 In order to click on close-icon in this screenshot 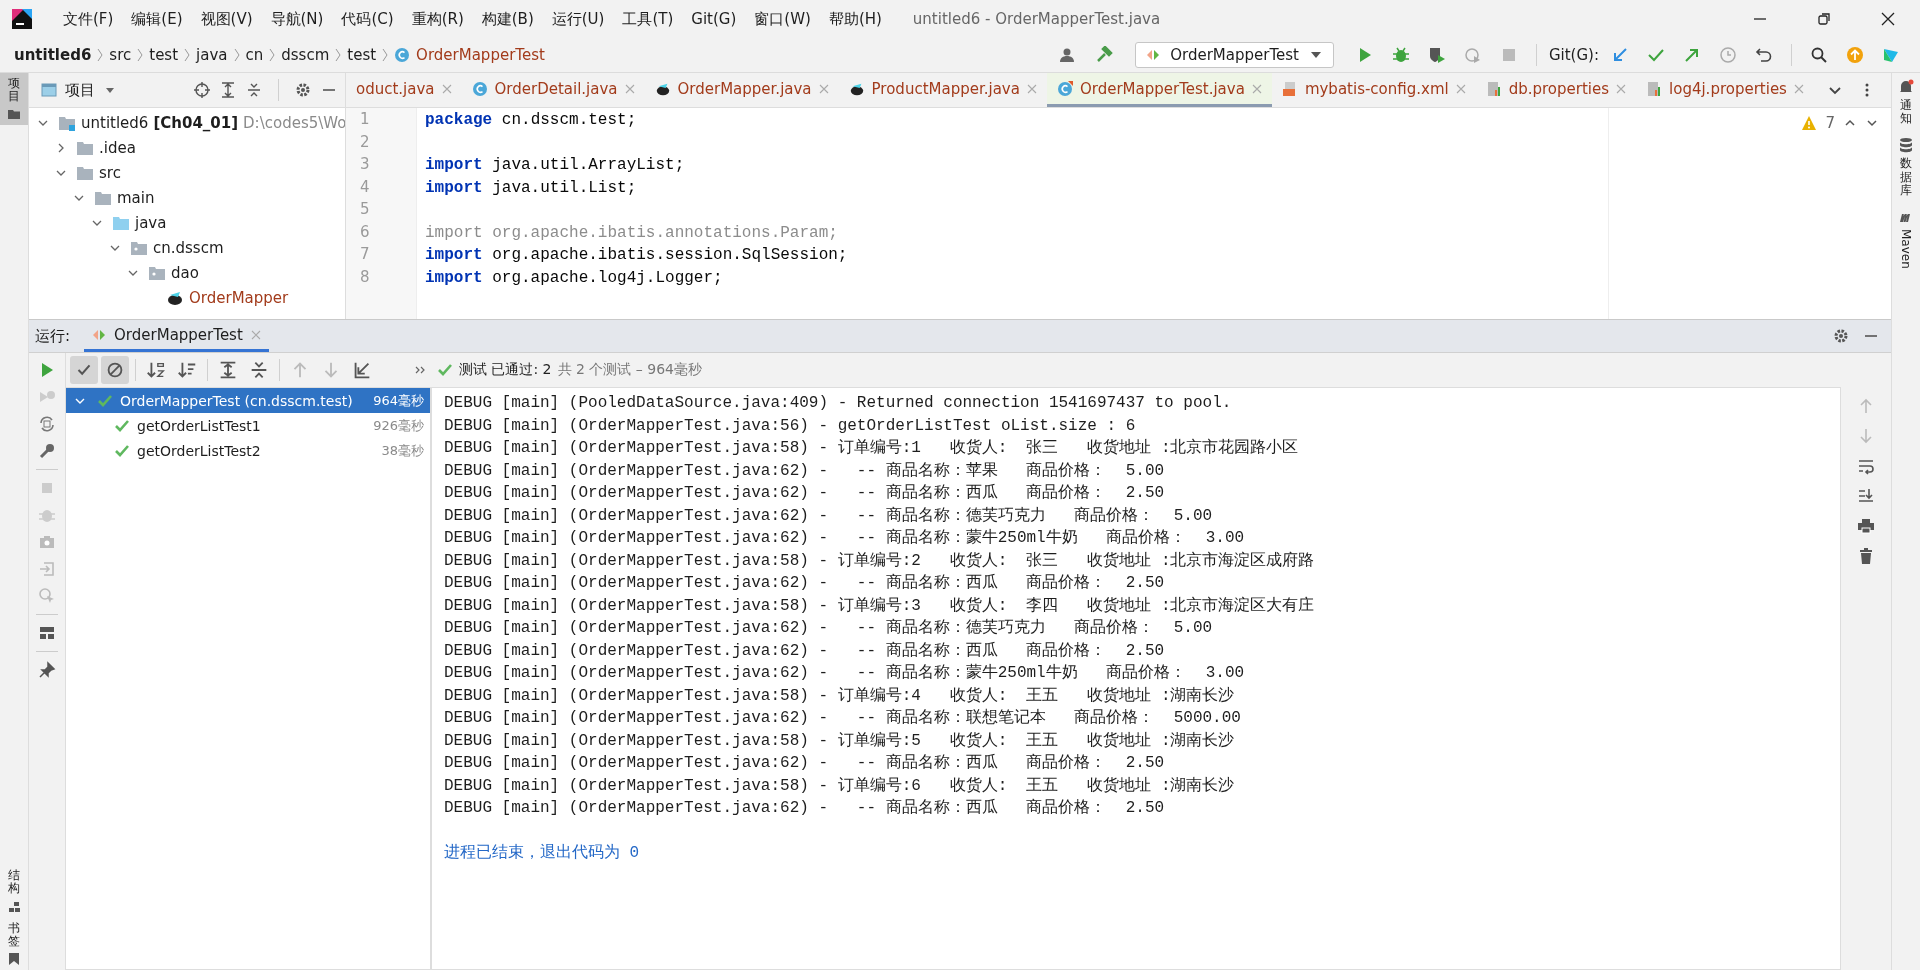, I will do `click(1888, 19)`.